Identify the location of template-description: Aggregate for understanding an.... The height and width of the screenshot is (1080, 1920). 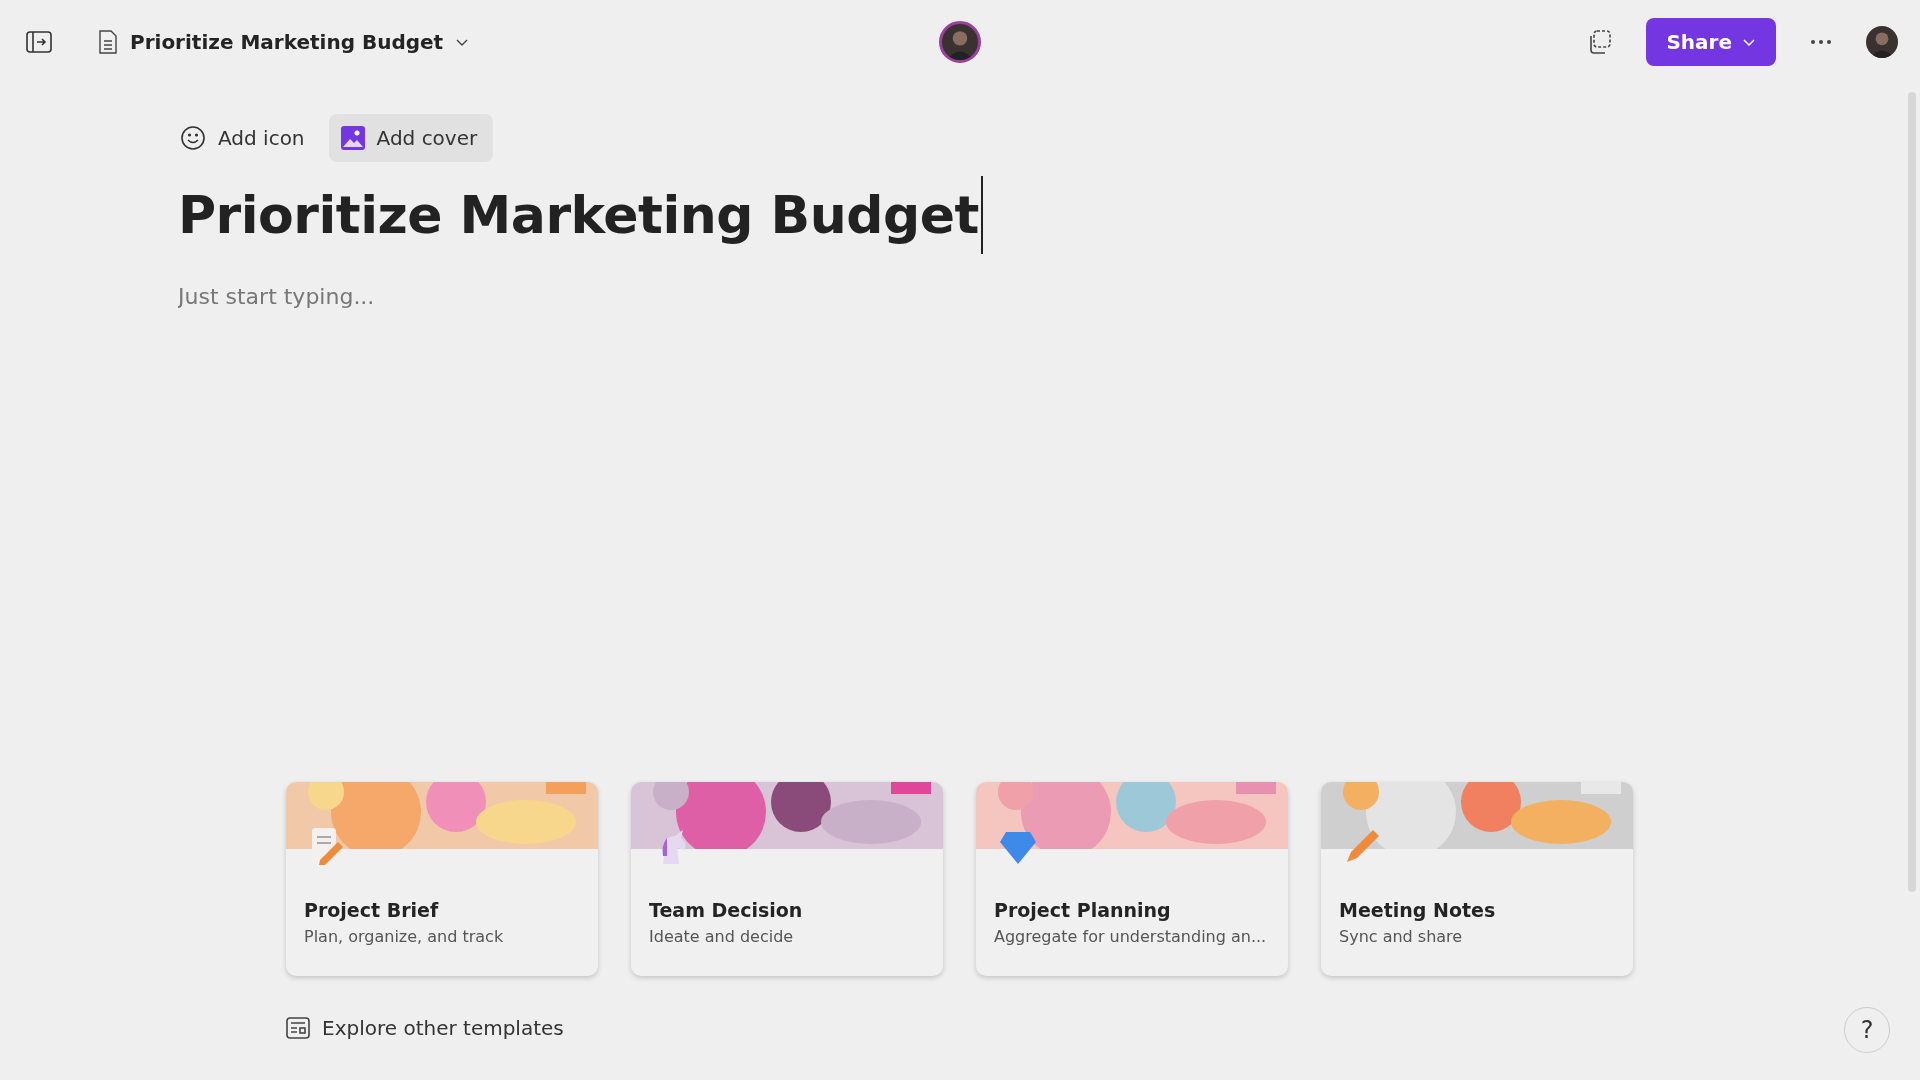
(1131, 936).